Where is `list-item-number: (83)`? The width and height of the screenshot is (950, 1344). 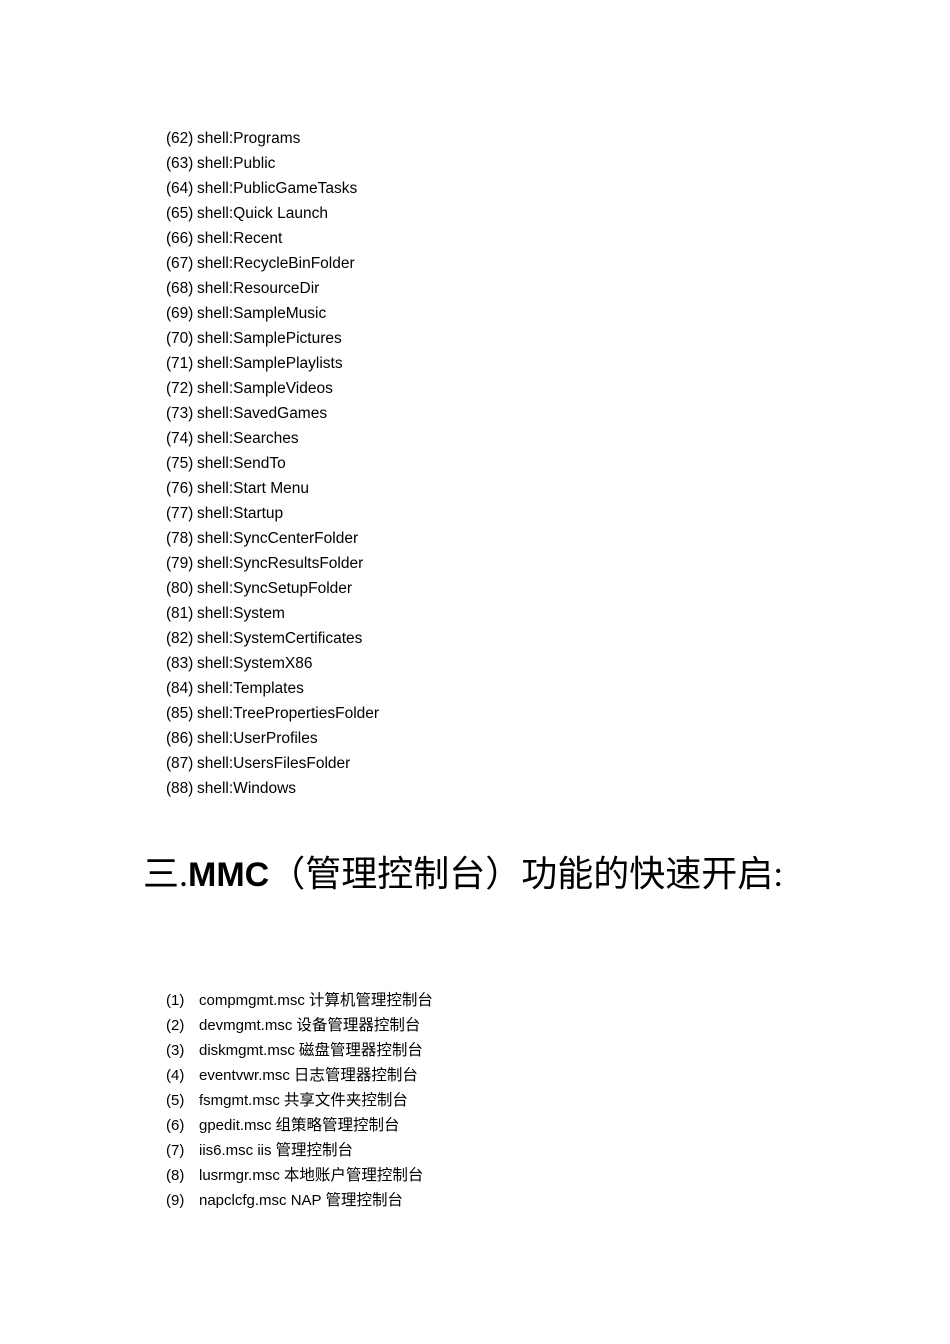 list-item-number: (83) is located at coordinates (180, 663).